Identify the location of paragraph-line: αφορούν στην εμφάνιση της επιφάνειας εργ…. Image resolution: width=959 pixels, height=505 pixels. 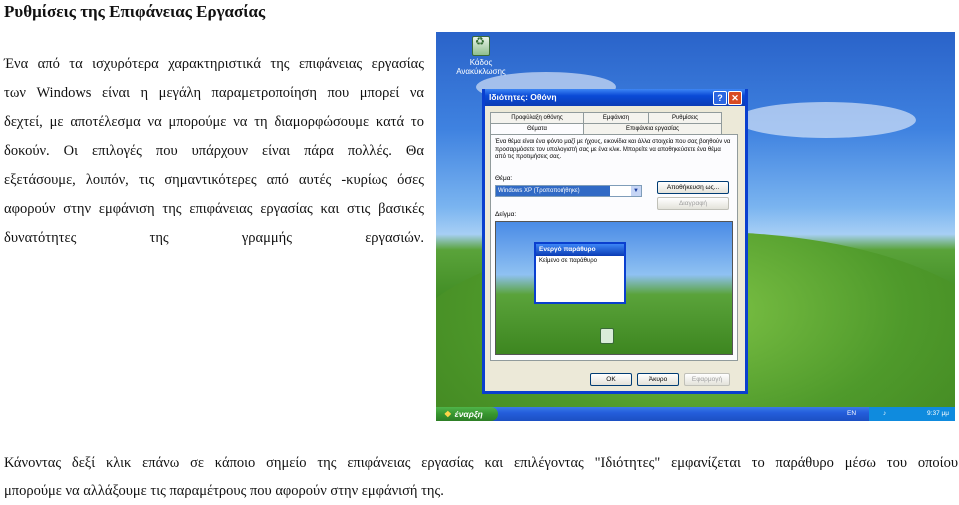
(214, 209).